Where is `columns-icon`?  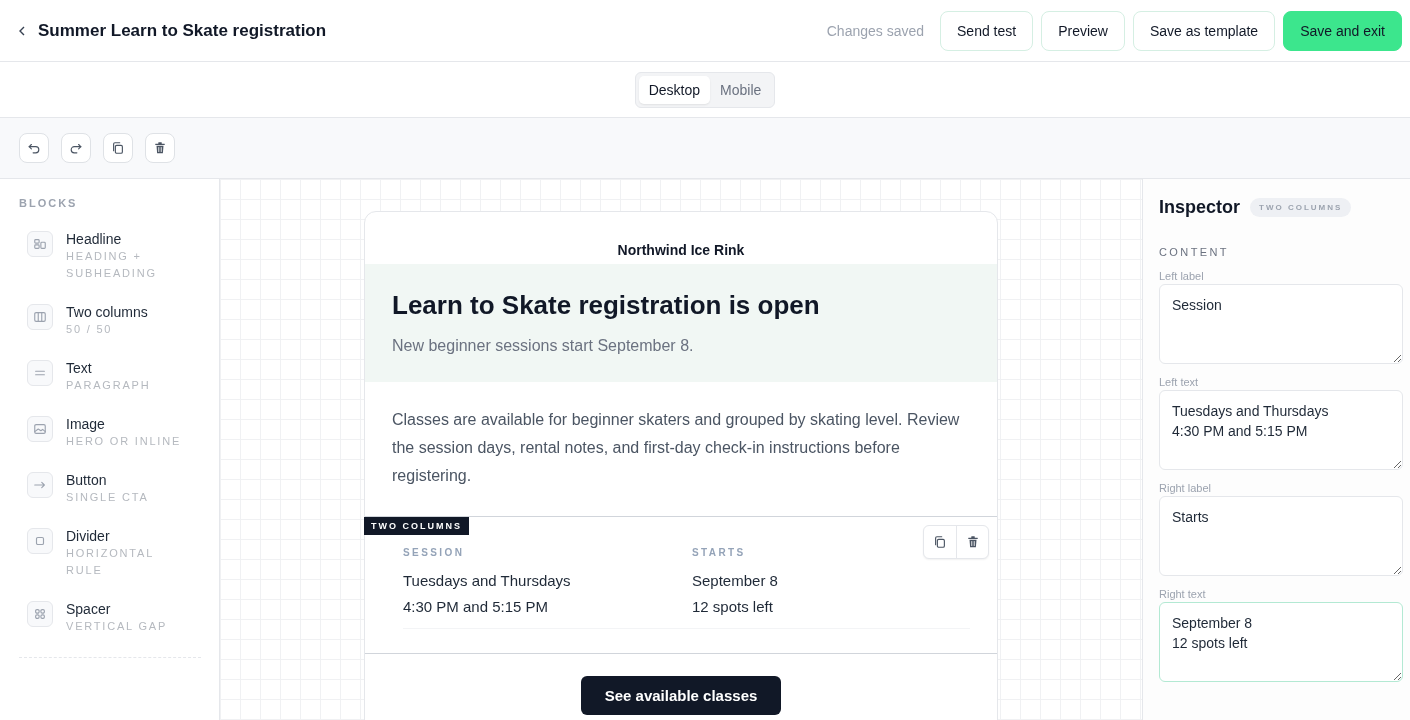
columns-icon is located at coordinates (40, 317).